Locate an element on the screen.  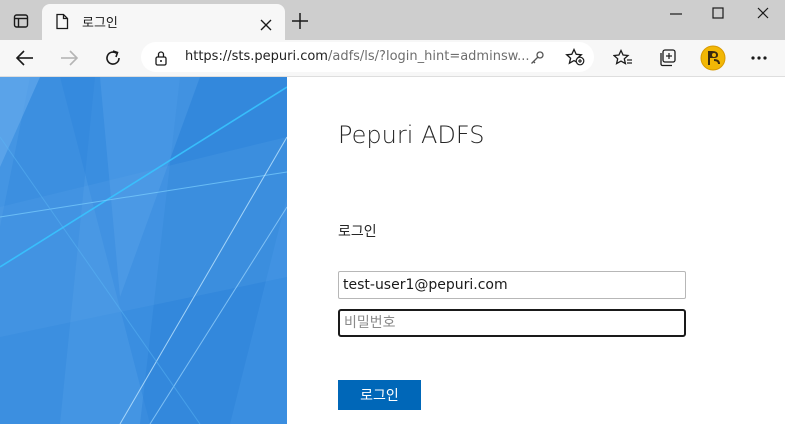
favorites-icon is located at coordinates (623, 58).